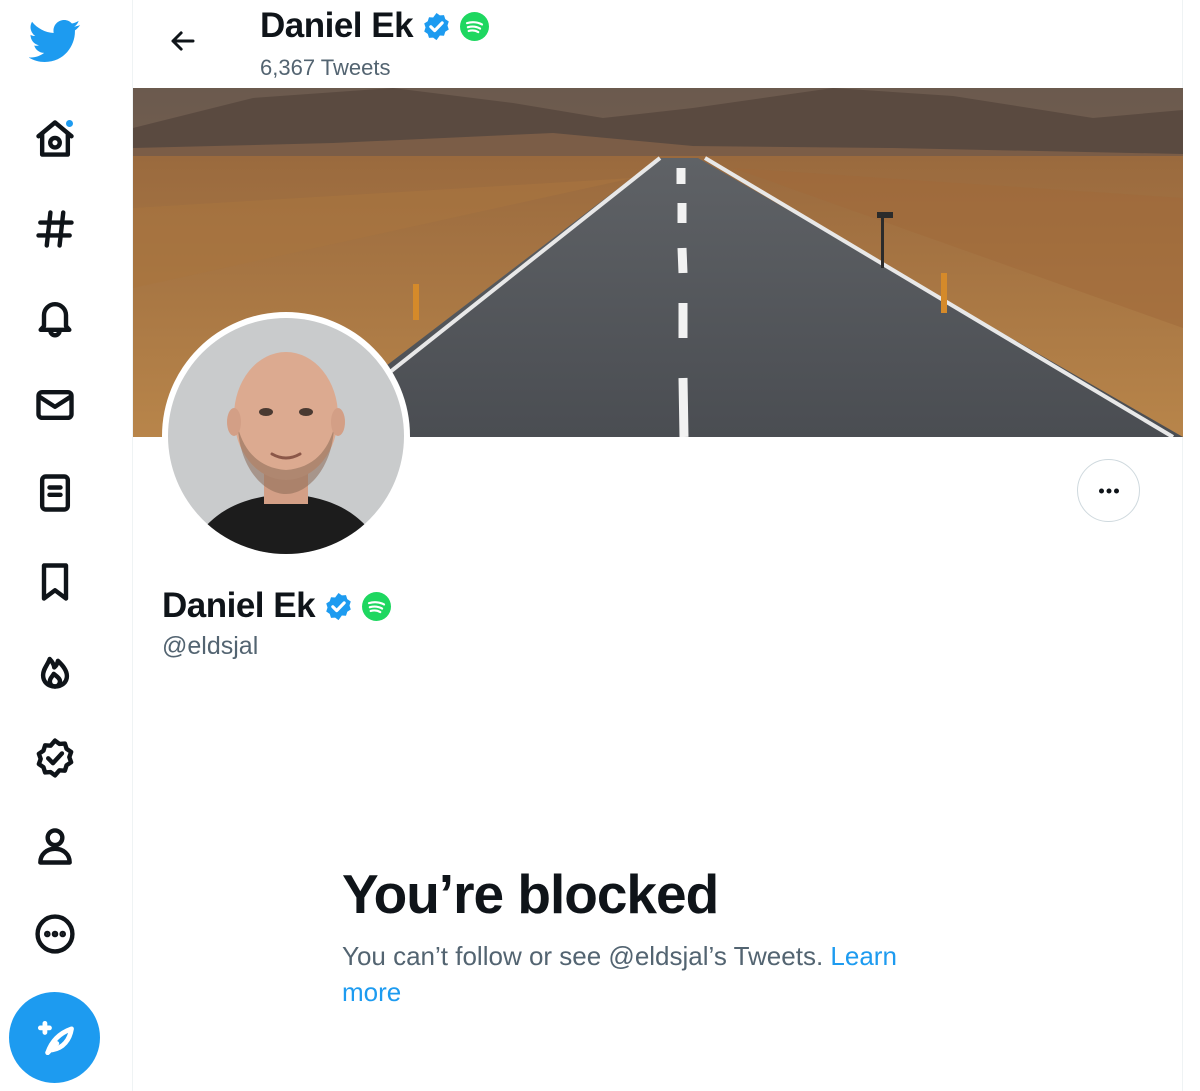  Describe the element at coordinates (239, 605) in the screenshot. I see `profile-display-name: Daniel Ek` at that location.